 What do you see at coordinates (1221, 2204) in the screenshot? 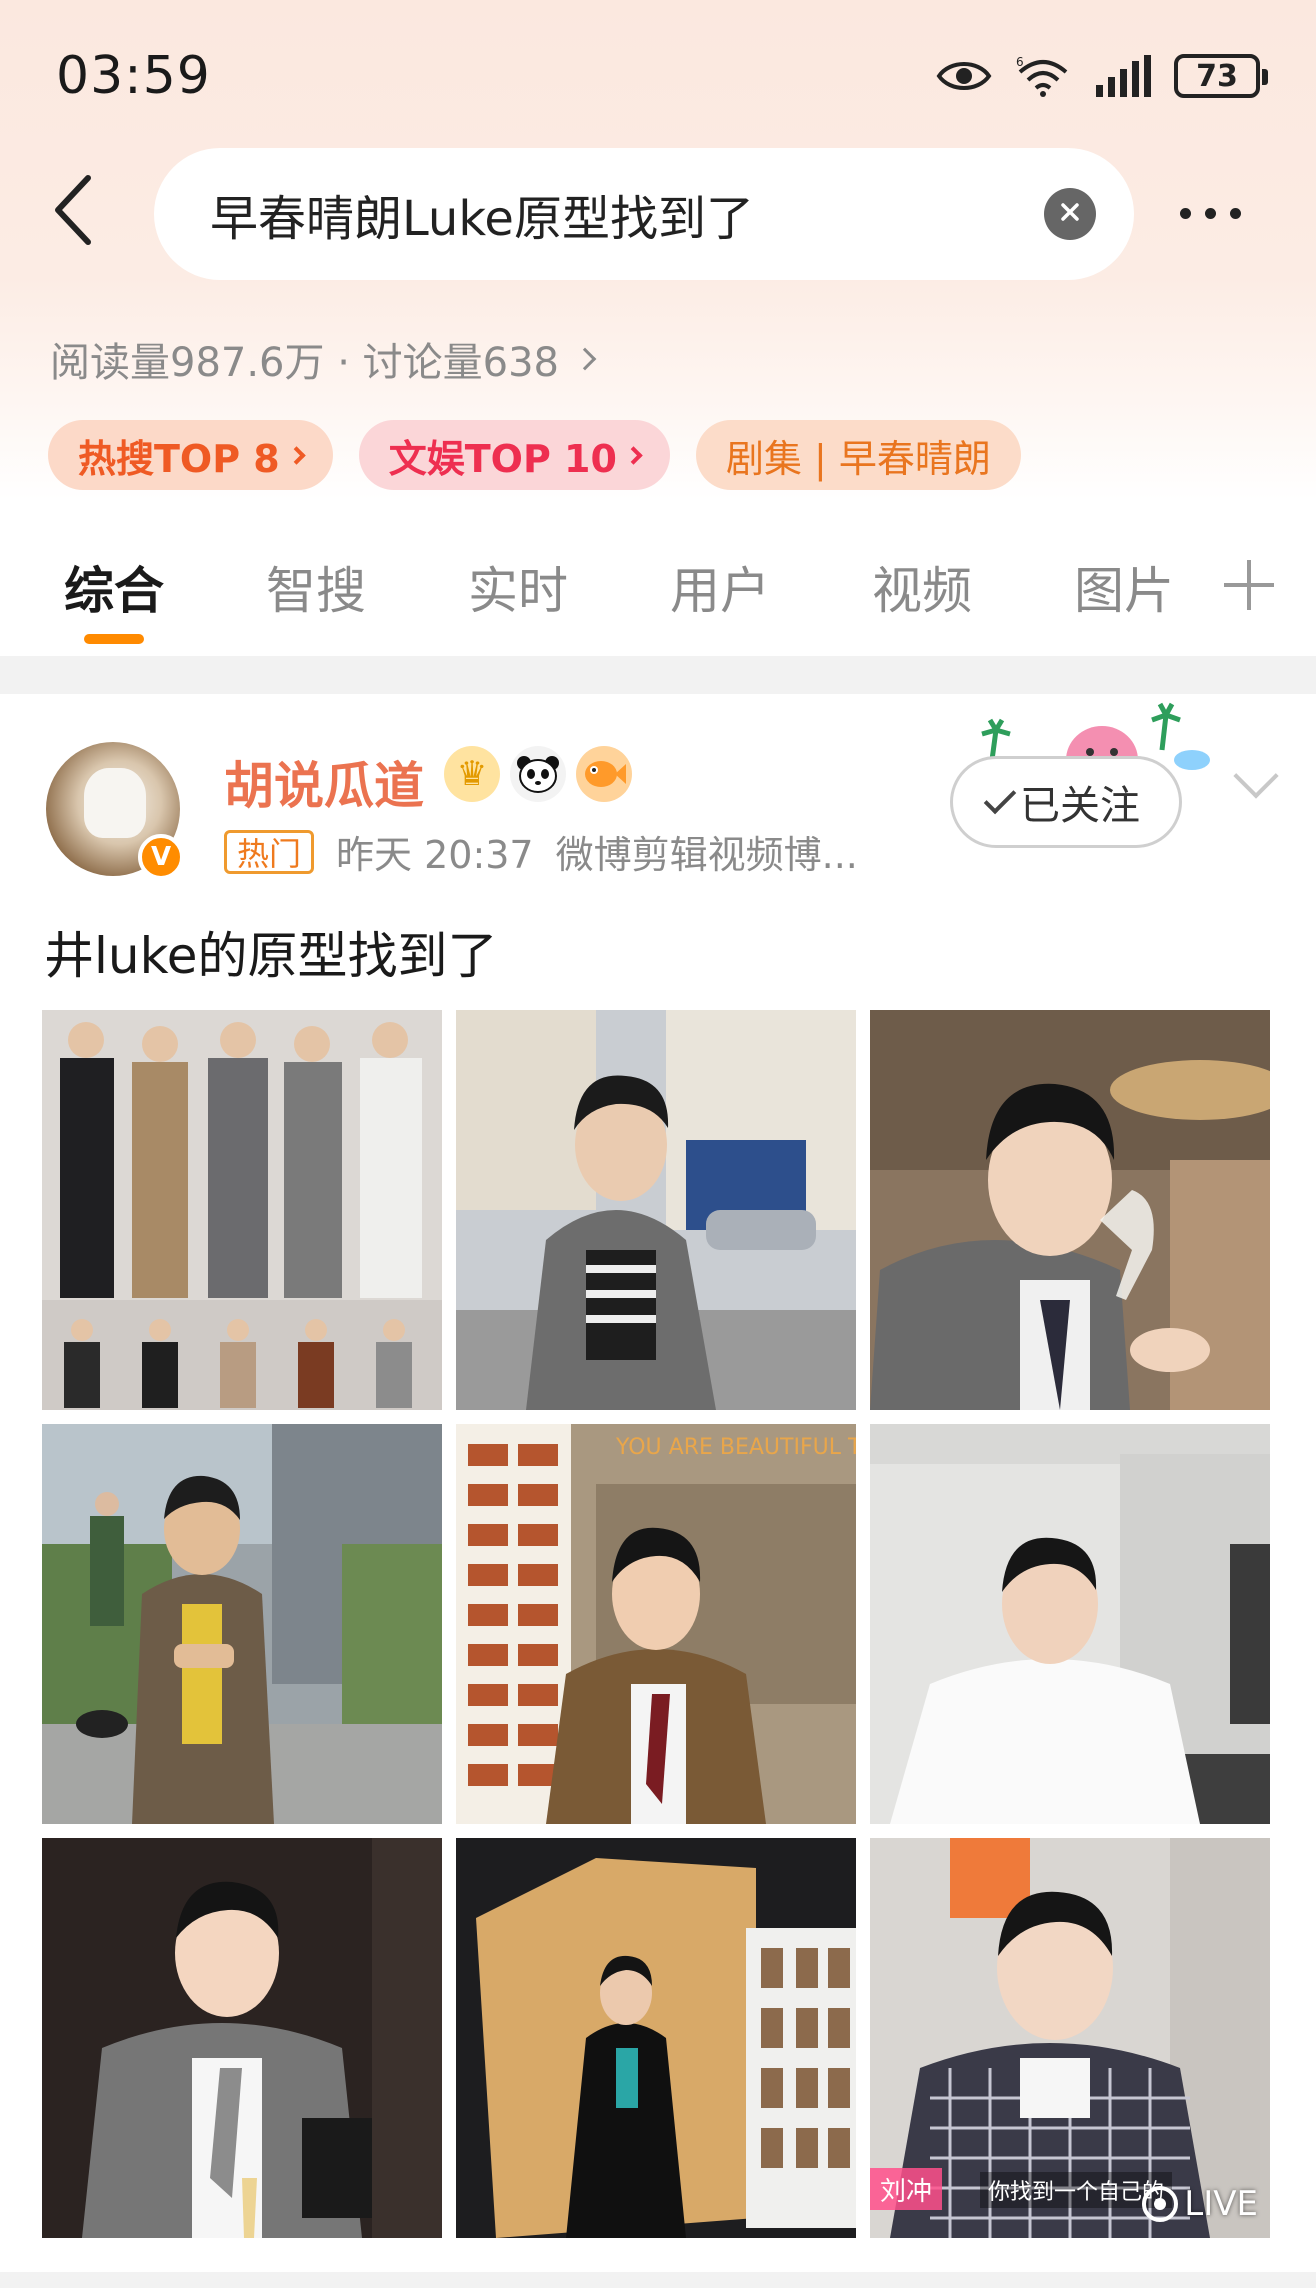
I see `live-label: LIVE` at bounding box center [1221, 2204].